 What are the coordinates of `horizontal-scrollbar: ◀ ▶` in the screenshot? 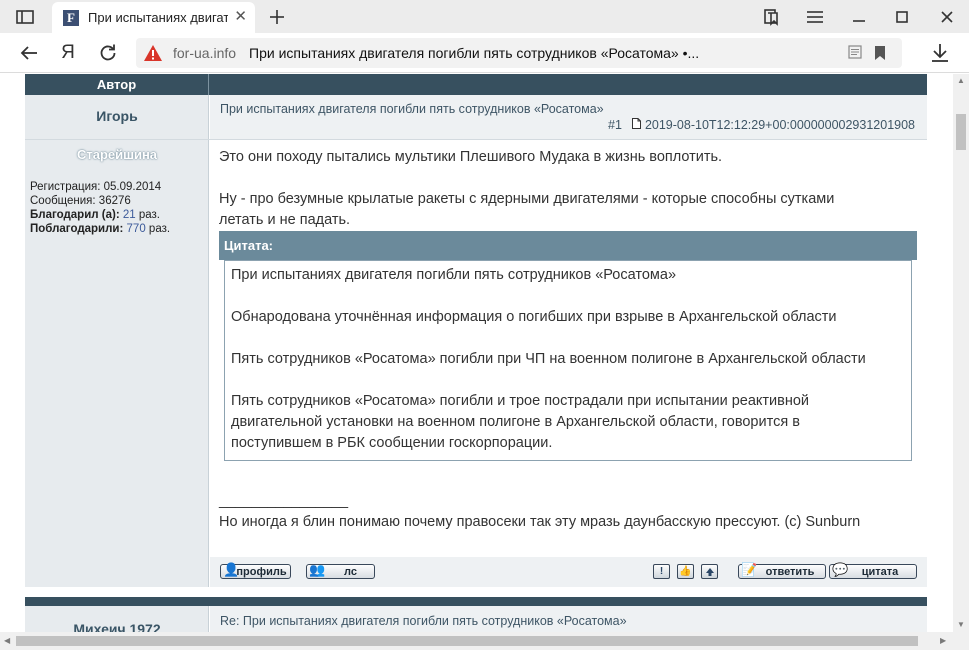 It's located at (484, 641).